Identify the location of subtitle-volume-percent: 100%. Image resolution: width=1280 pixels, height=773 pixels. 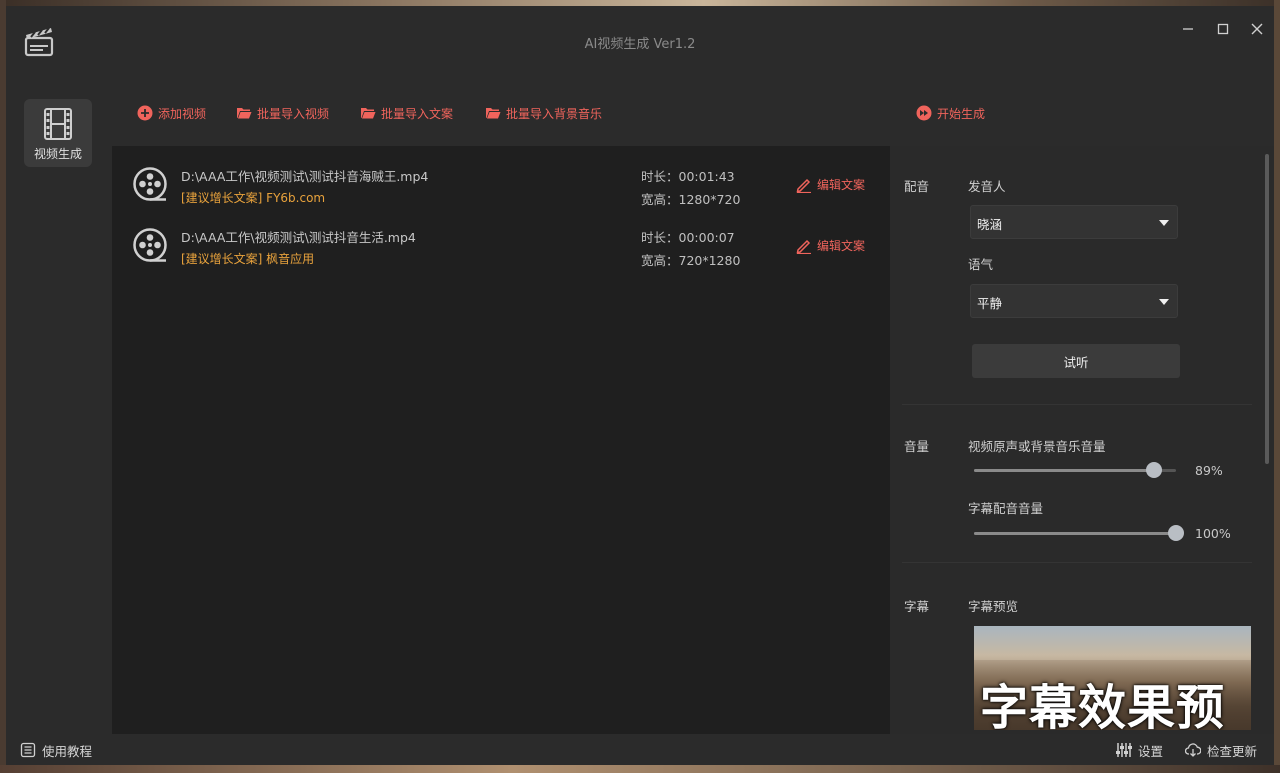
(1213, 533).